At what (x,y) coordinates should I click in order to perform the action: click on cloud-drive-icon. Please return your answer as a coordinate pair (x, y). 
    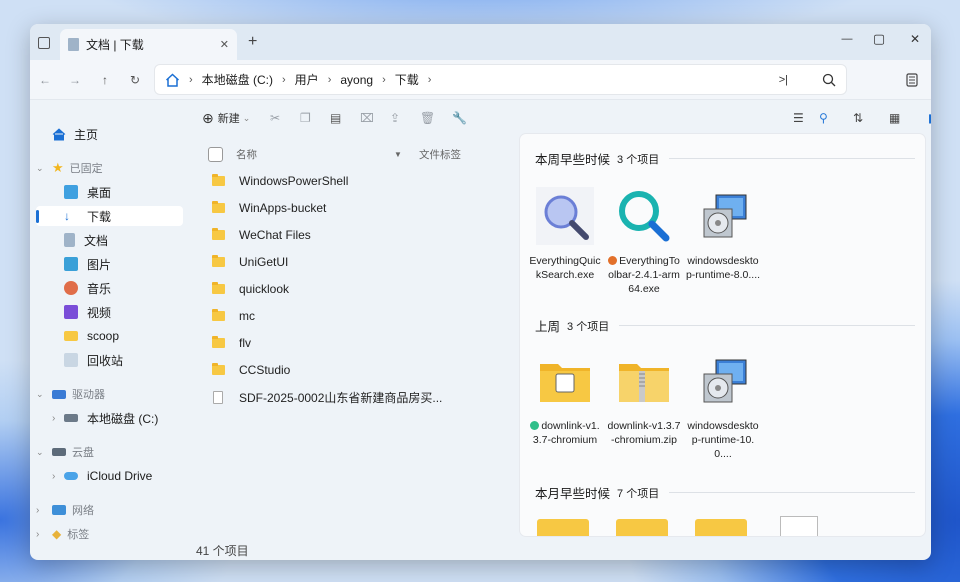
    Looking at the image, I should click on (59, 452).